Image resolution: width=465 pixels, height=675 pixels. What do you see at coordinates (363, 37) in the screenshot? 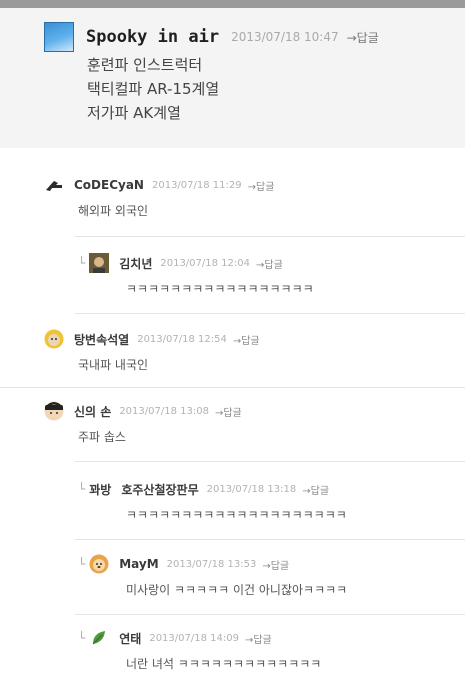
I see `post-reply-button: →답글` at bounding box center [363, 37].